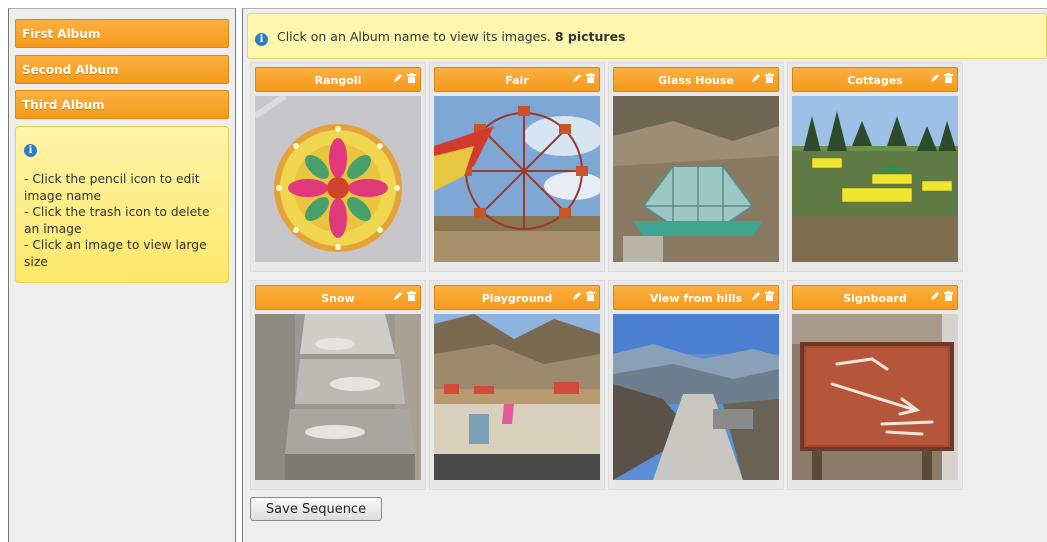  I want to click on picture-count: 8 pictures, so click(590, 36).